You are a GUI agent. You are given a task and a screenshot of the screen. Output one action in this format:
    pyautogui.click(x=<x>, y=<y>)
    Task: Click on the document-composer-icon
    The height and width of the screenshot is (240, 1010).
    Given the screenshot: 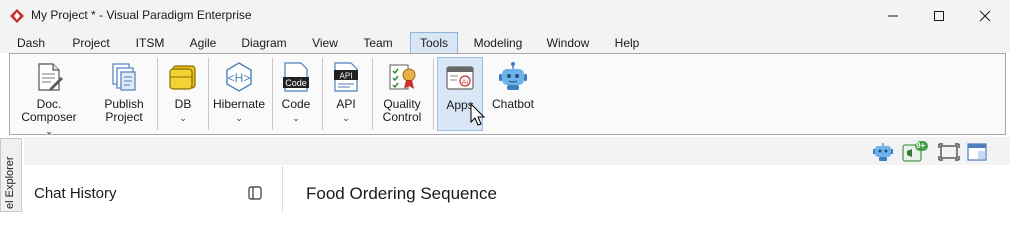 What is the action you would take?
    pyautogui.click(x=50, y=77)
    